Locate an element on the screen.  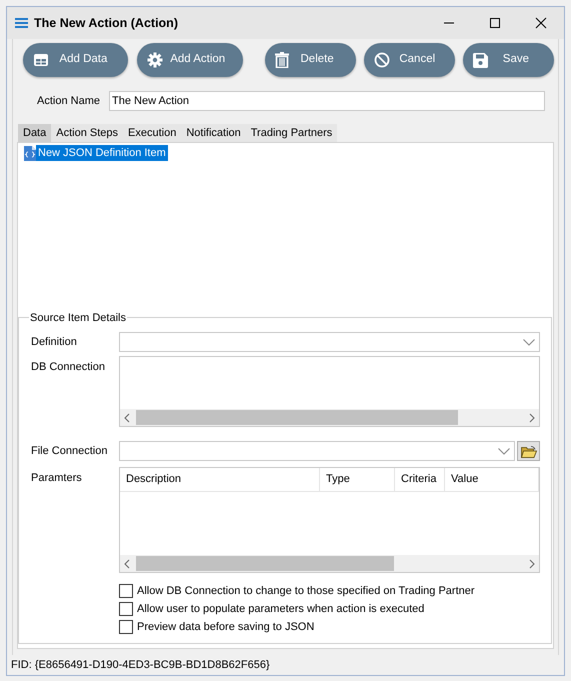
table-icon is located at coordinates (41, 60).